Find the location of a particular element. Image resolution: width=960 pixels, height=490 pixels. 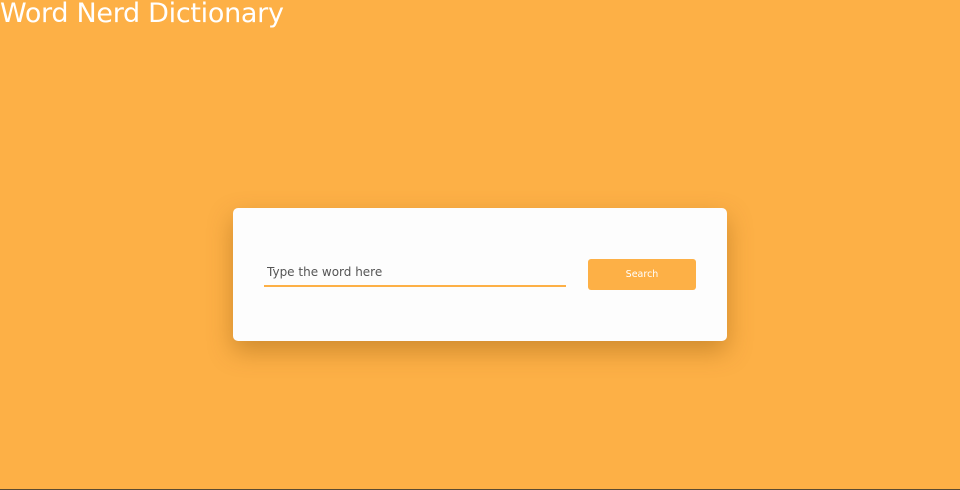

app-title: Word Nerd Dictionary is located at coordinates (142, 14).